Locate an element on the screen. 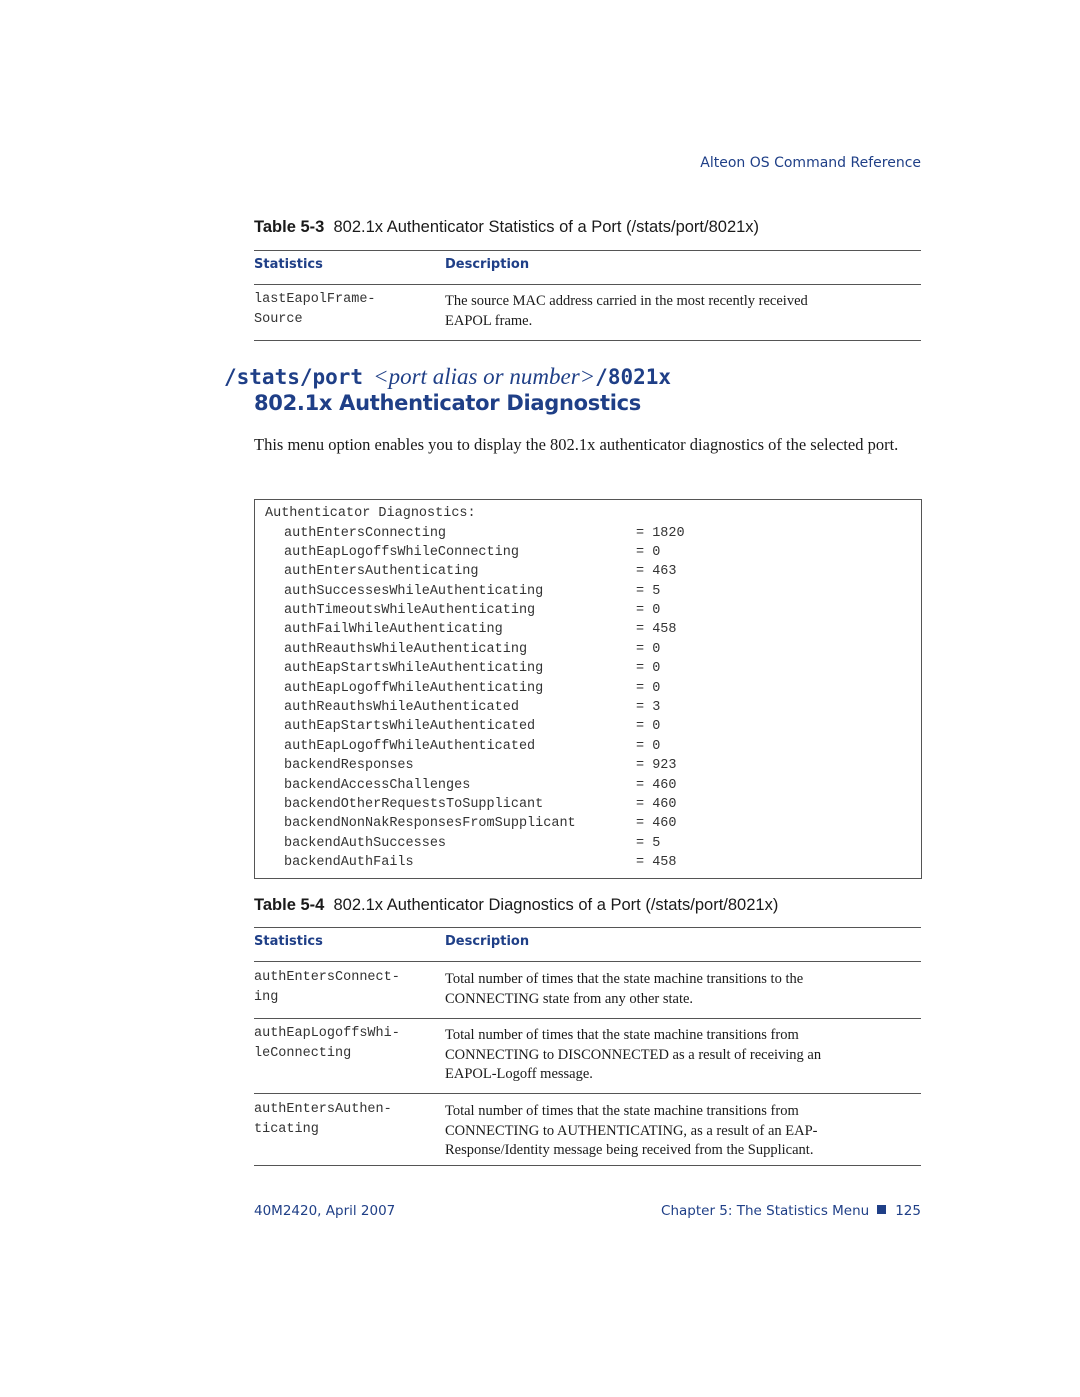 The height and width of the screenshot is (1397, 1080). output-row: authReauthsWhileAuthenticated = 3 is located at coordinates (484, 707).